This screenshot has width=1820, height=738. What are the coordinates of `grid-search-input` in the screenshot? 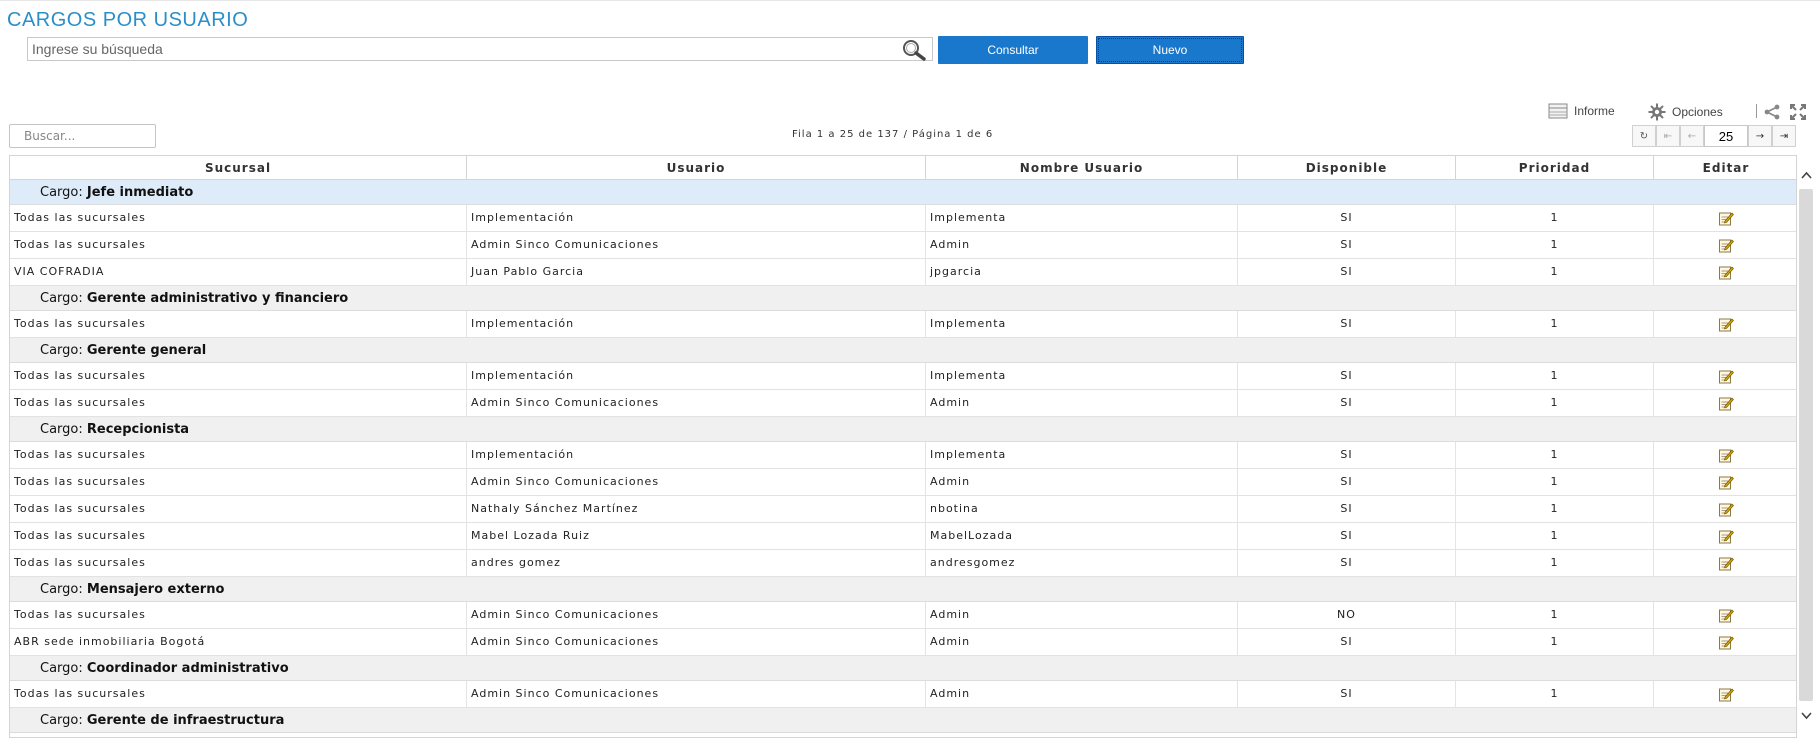 It's located at (82, 136).